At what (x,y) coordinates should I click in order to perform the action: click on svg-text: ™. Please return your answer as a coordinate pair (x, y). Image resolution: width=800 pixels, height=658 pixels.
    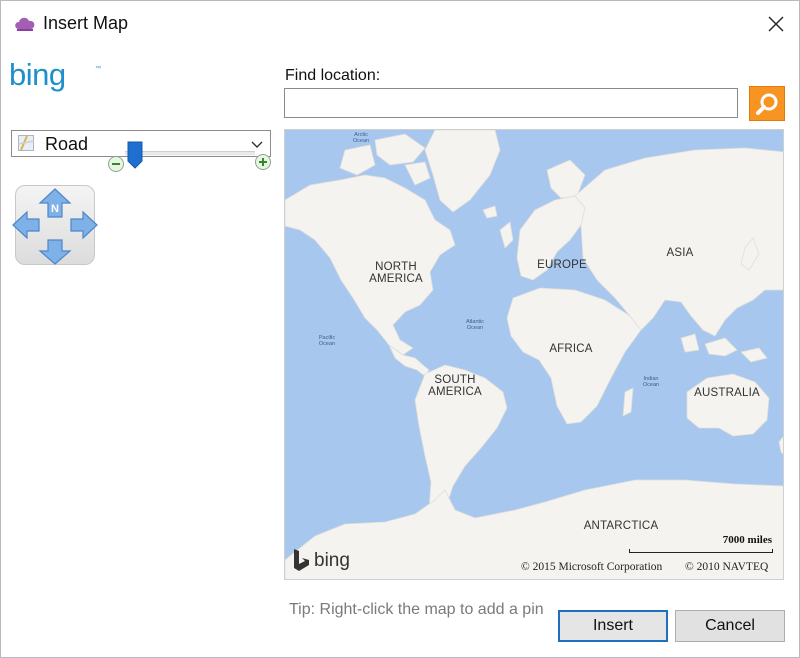
    Looking at the image, I should click on (98, 68).